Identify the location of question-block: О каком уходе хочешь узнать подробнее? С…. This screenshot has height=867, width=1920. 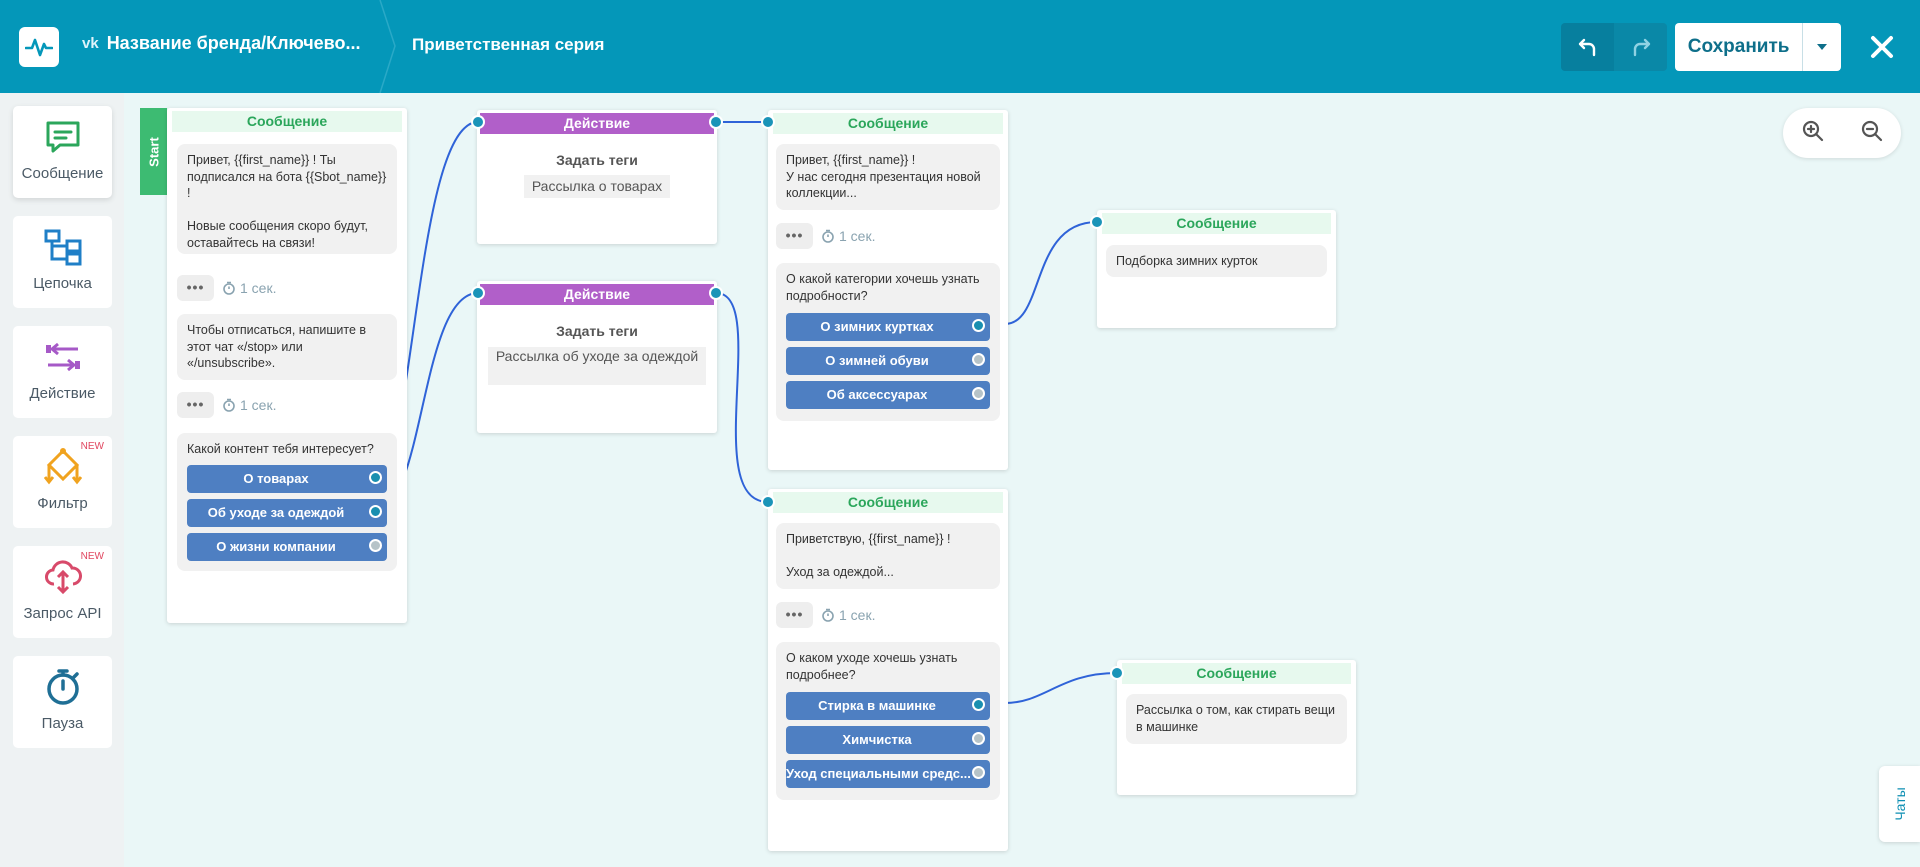
(888, 721).